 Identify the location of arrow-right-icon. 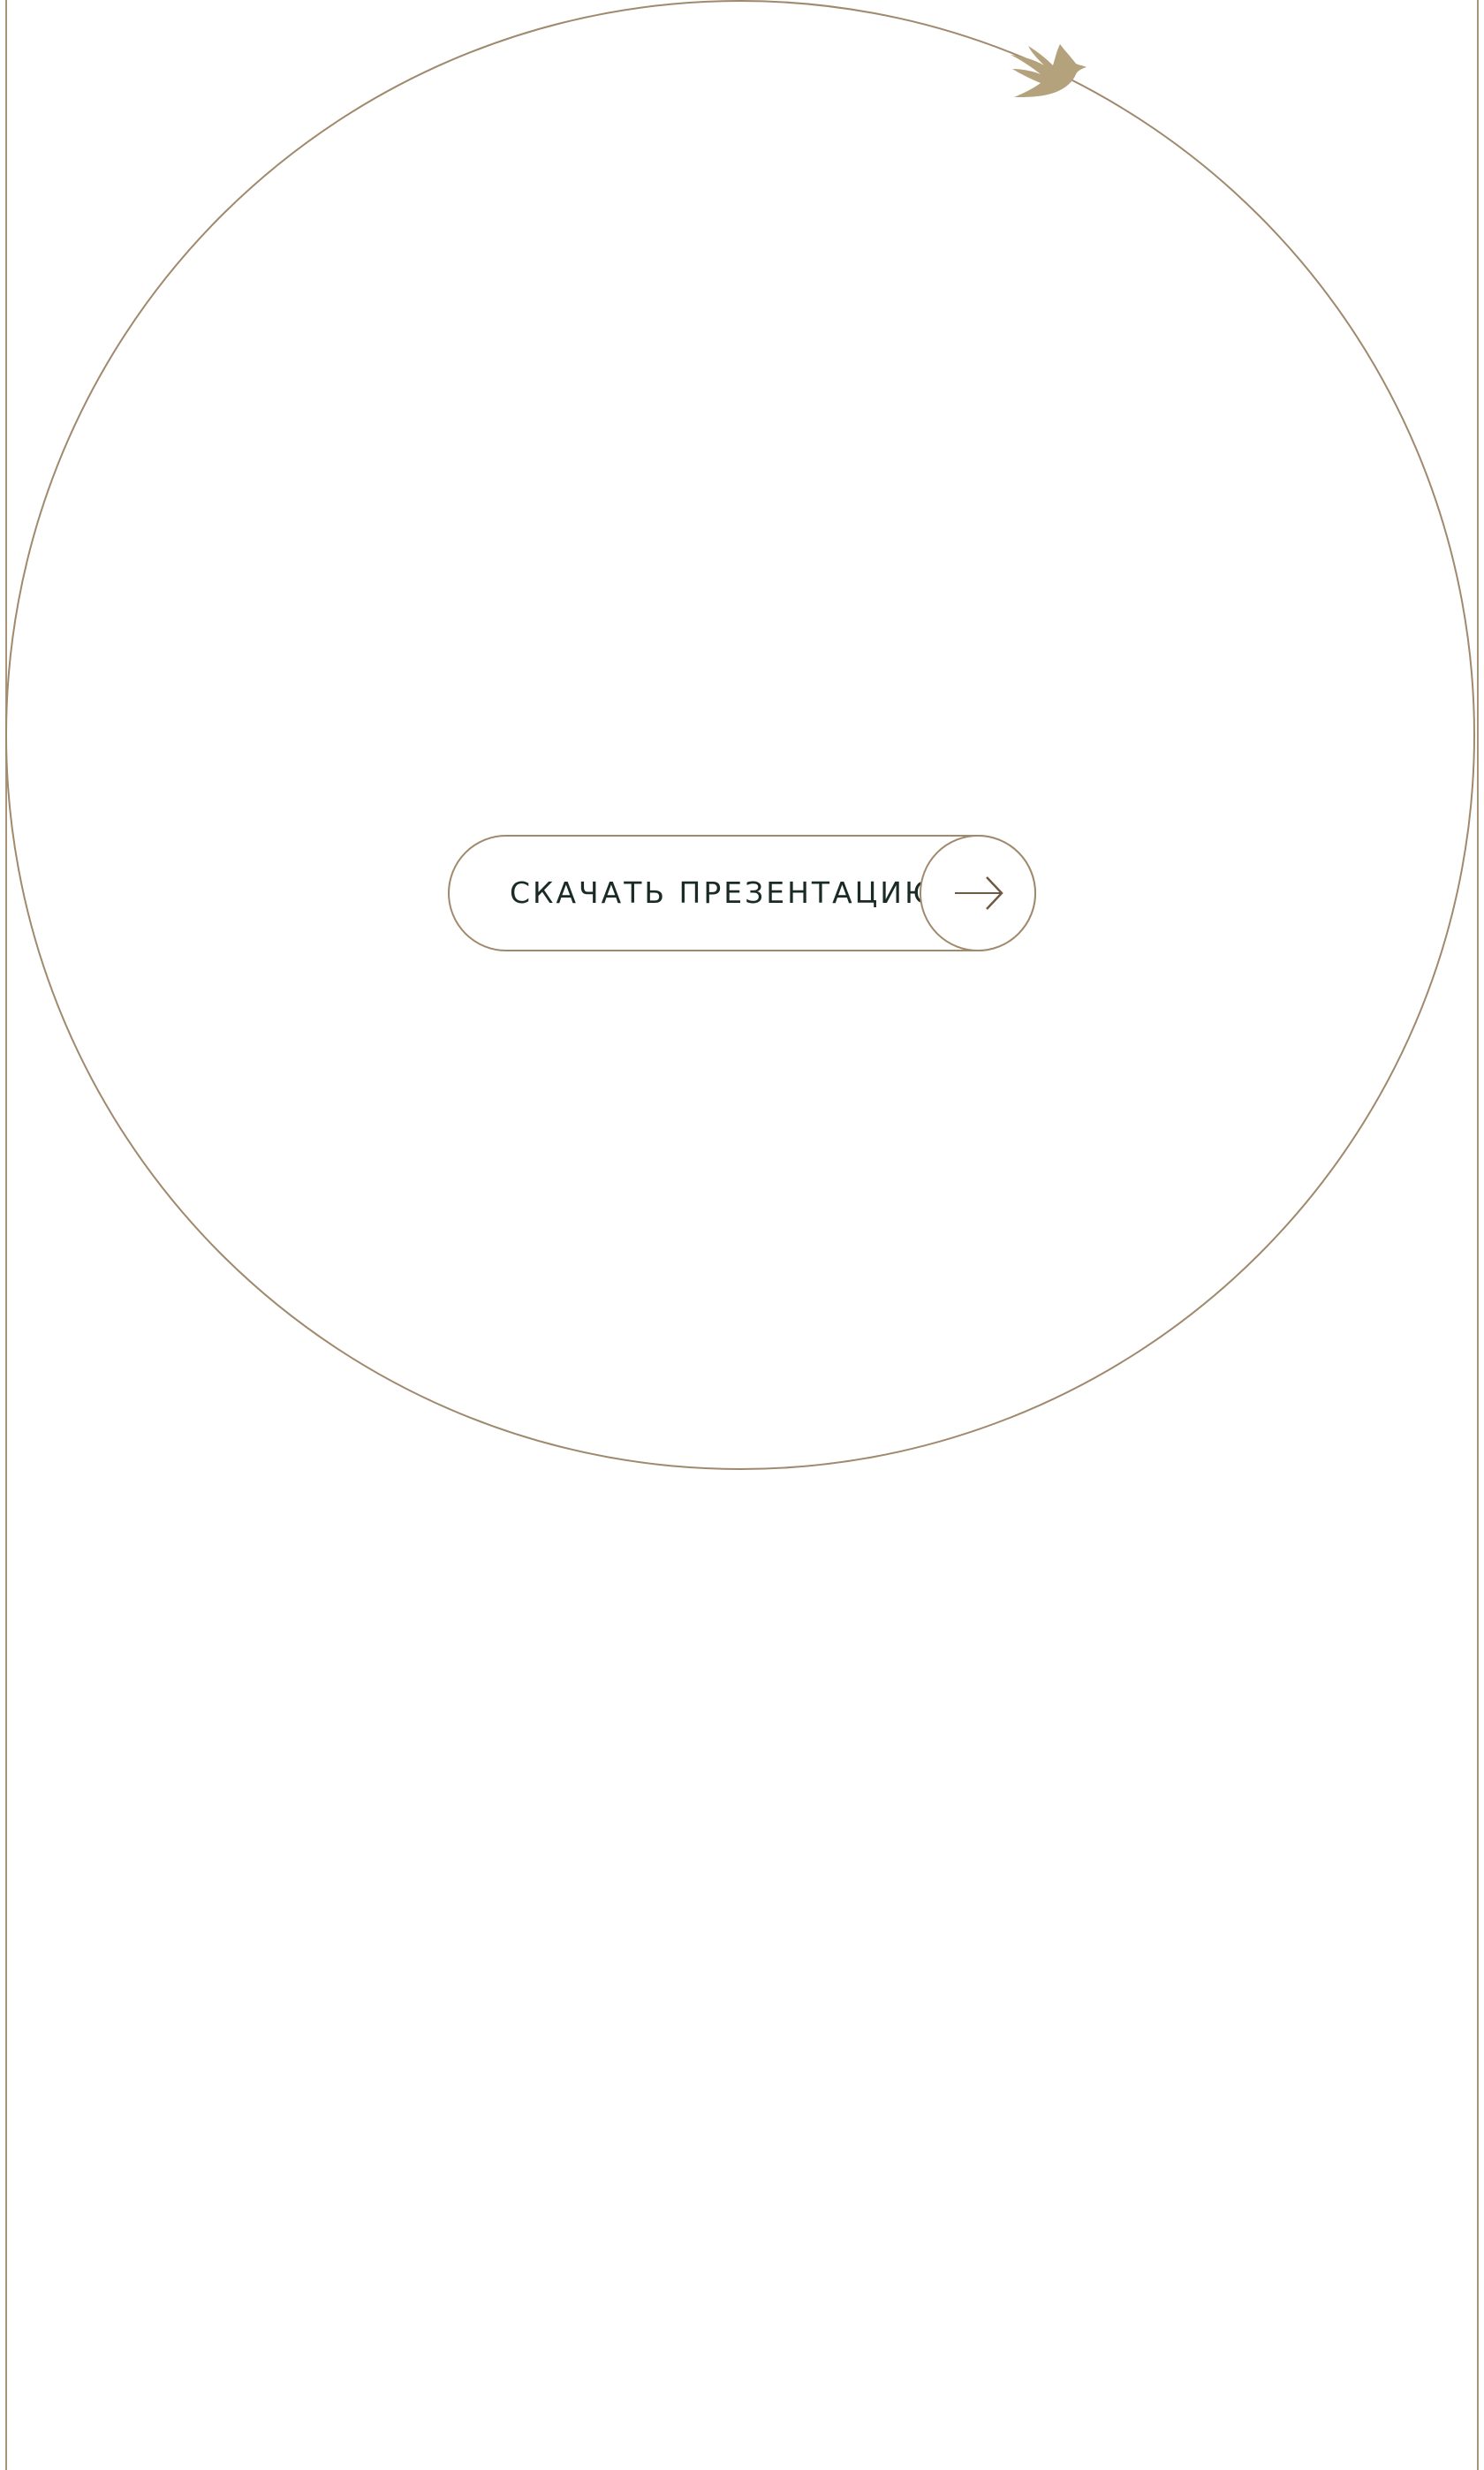
(979, 893).